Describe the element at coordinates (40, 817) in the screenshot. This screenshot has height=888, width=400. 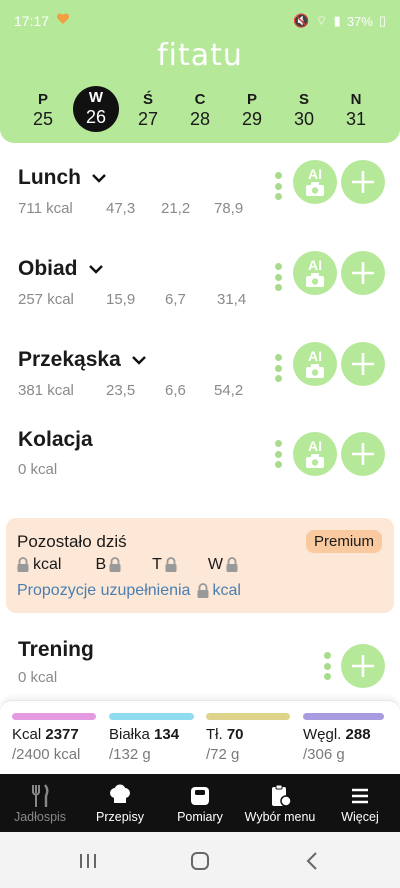
I see `nav-label: Jadłospis` at that location.